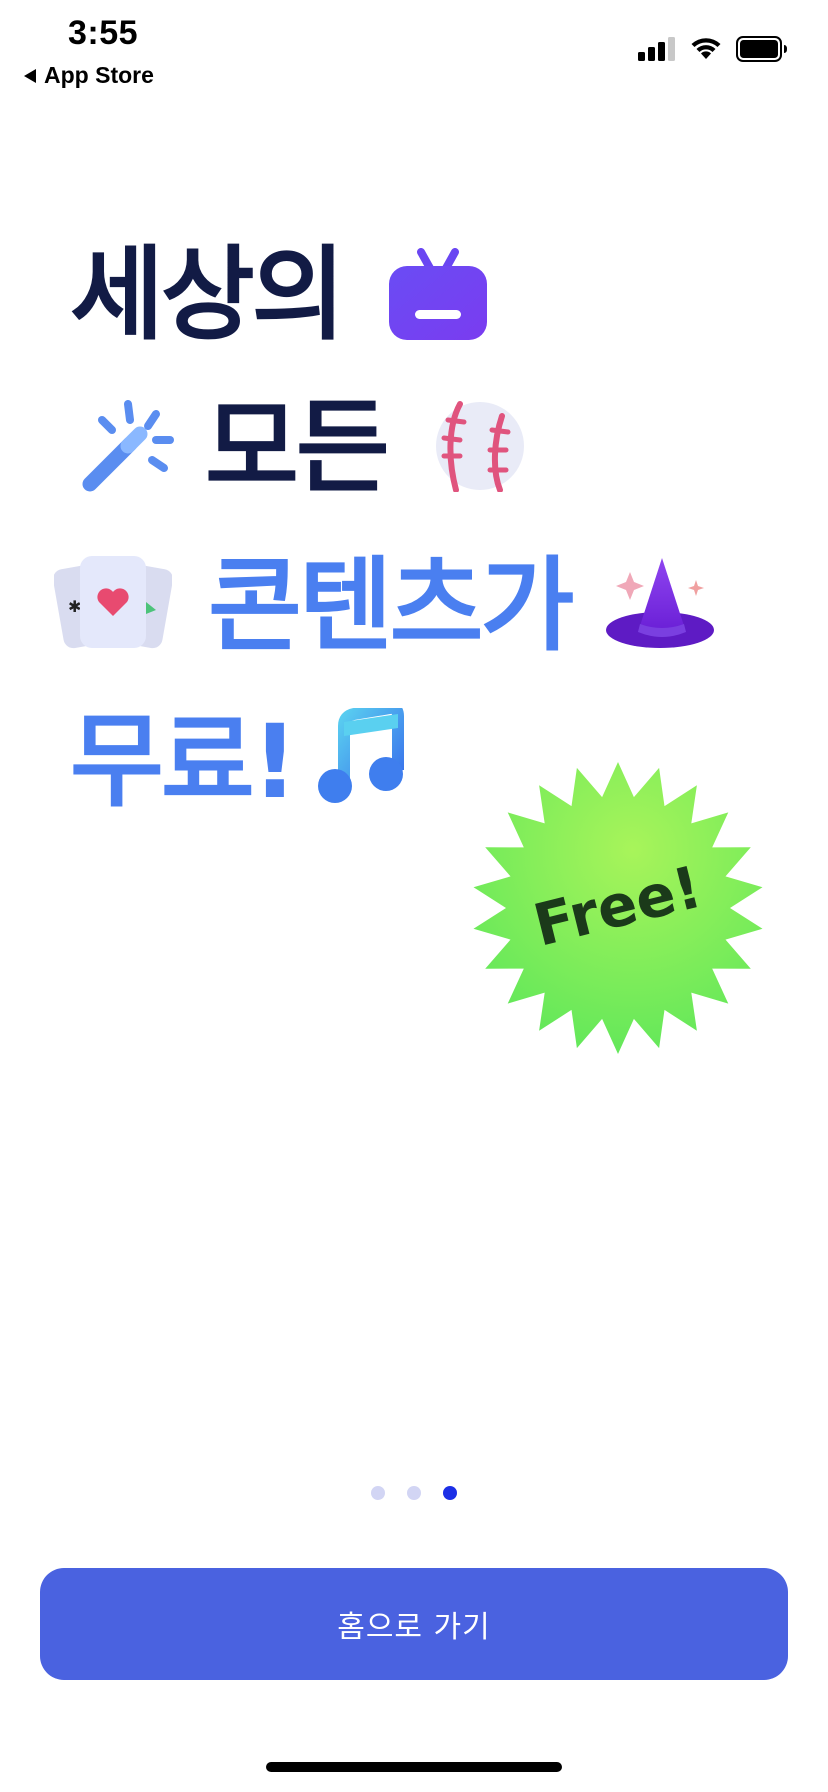  I want to click on cellular-signal-icon, so click(656, 49).